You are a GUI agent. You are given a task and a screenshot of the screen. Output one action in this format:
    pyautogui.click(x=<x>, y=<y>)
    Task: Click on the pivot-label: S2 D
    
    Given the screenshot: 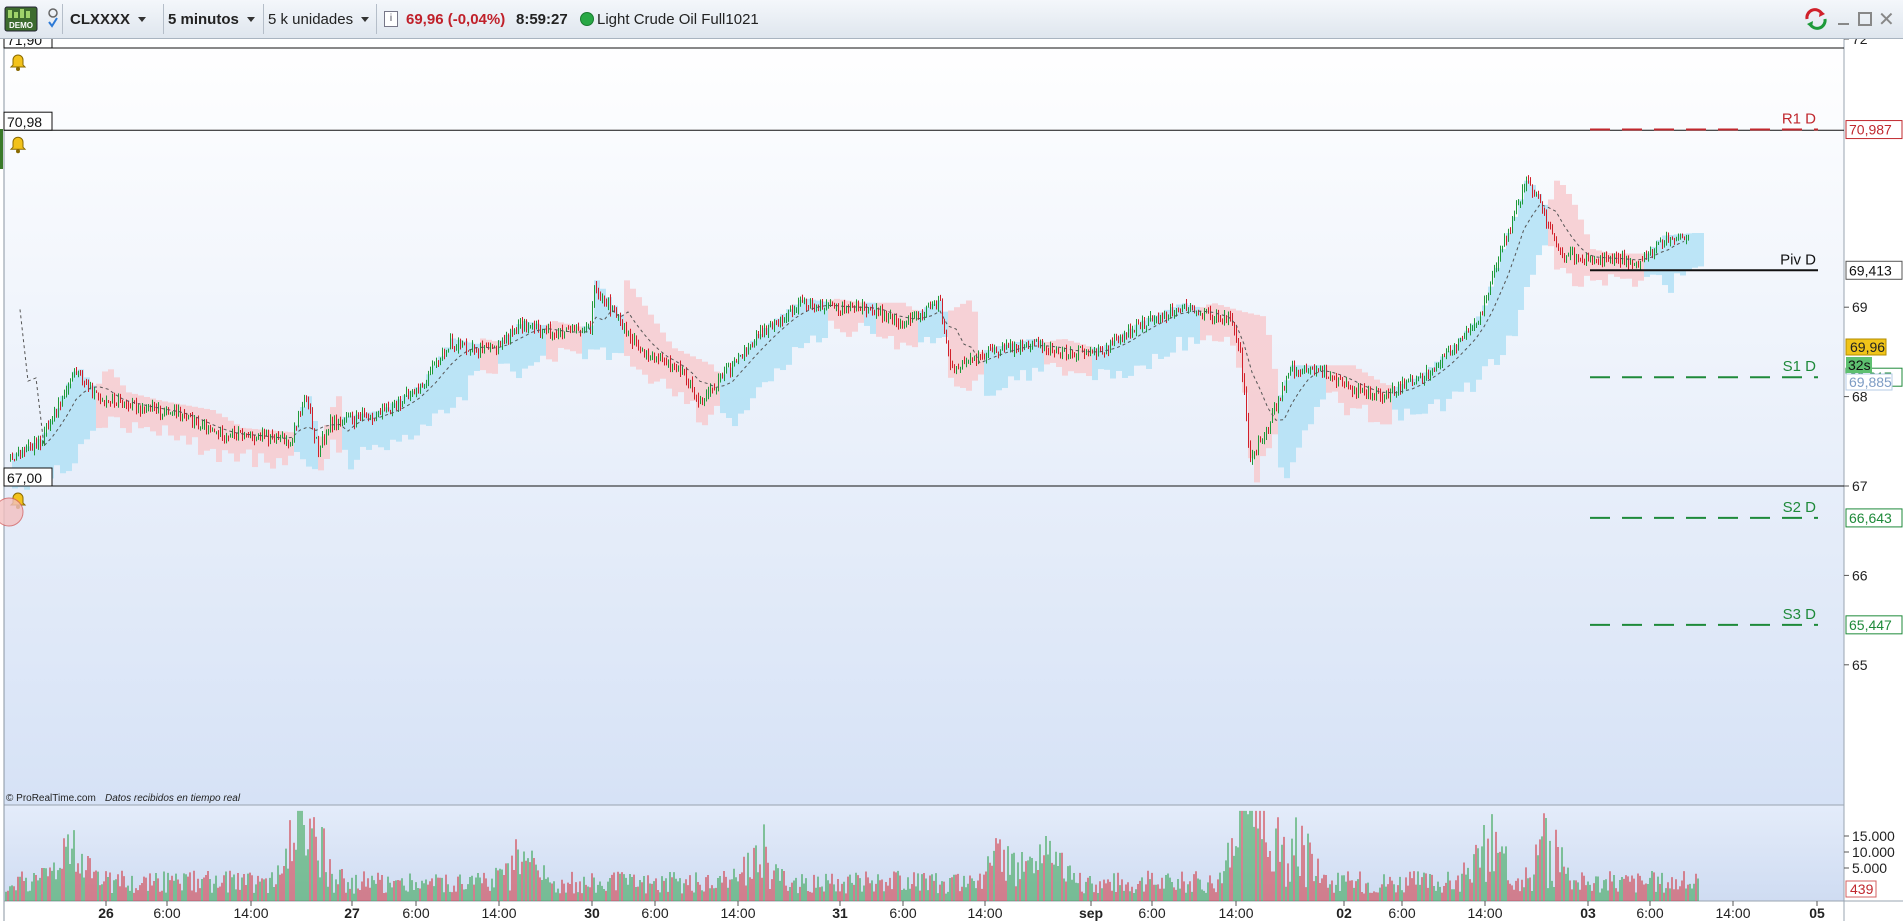 What is the action you would take?
    pyautogui.click(x=1800, y=507)
    